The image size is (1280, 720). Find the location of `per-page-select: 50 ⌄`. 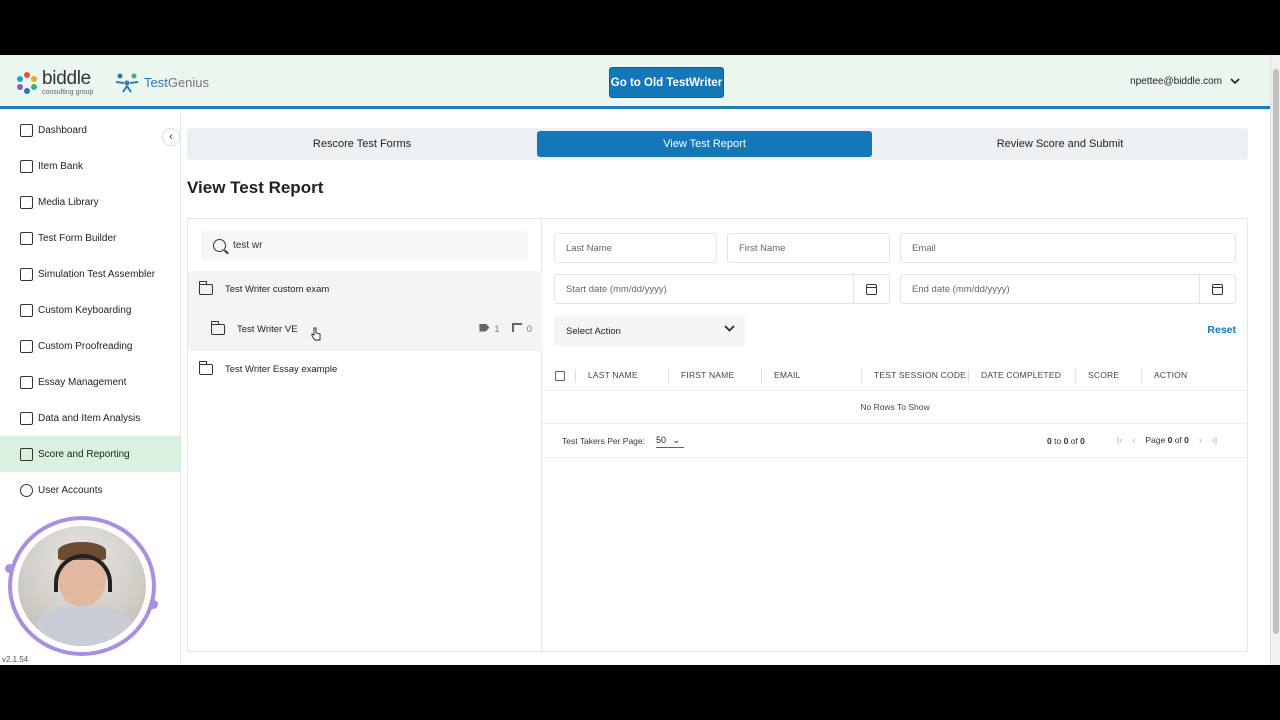

per-page-select: 50 ⌄ is located at coordinates (670, 441).